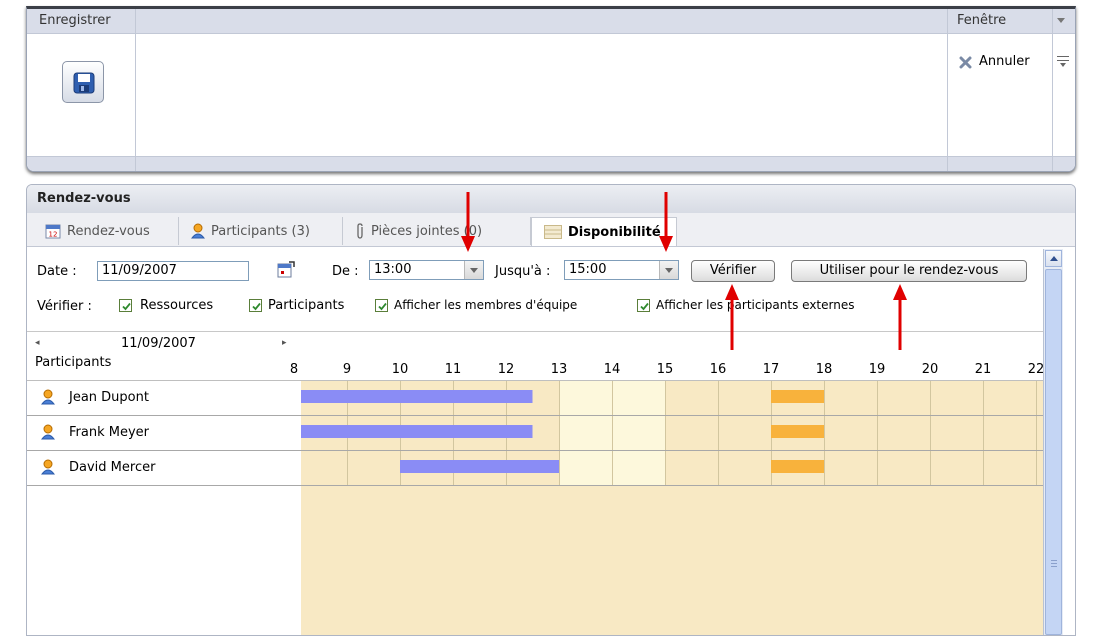 The height and width of the screenshot is (636, 1094). Describe the element at coordinates (983, 369) in the screenshot. I see `hour-label: 21` at that location.